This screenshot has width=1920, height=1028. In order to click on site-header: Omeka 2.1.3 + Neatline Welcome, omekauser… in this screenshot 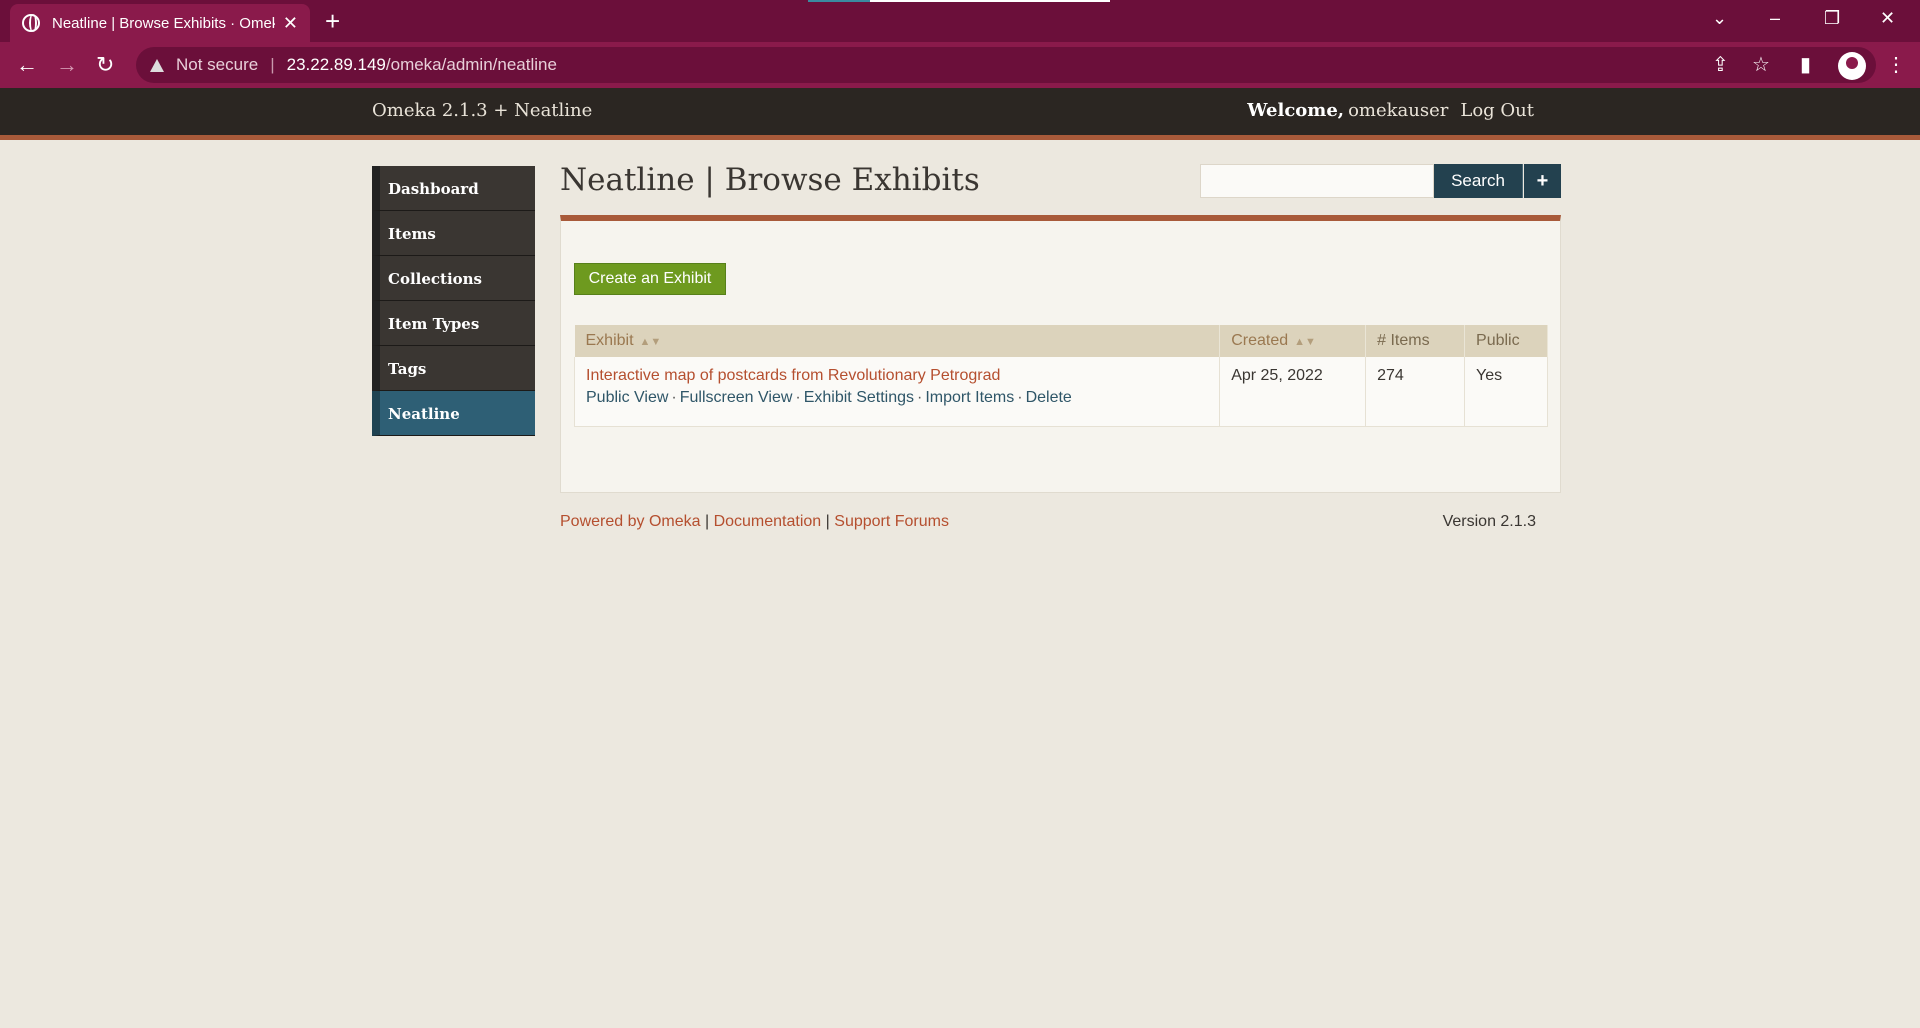, I will do `click(960, 114)`.